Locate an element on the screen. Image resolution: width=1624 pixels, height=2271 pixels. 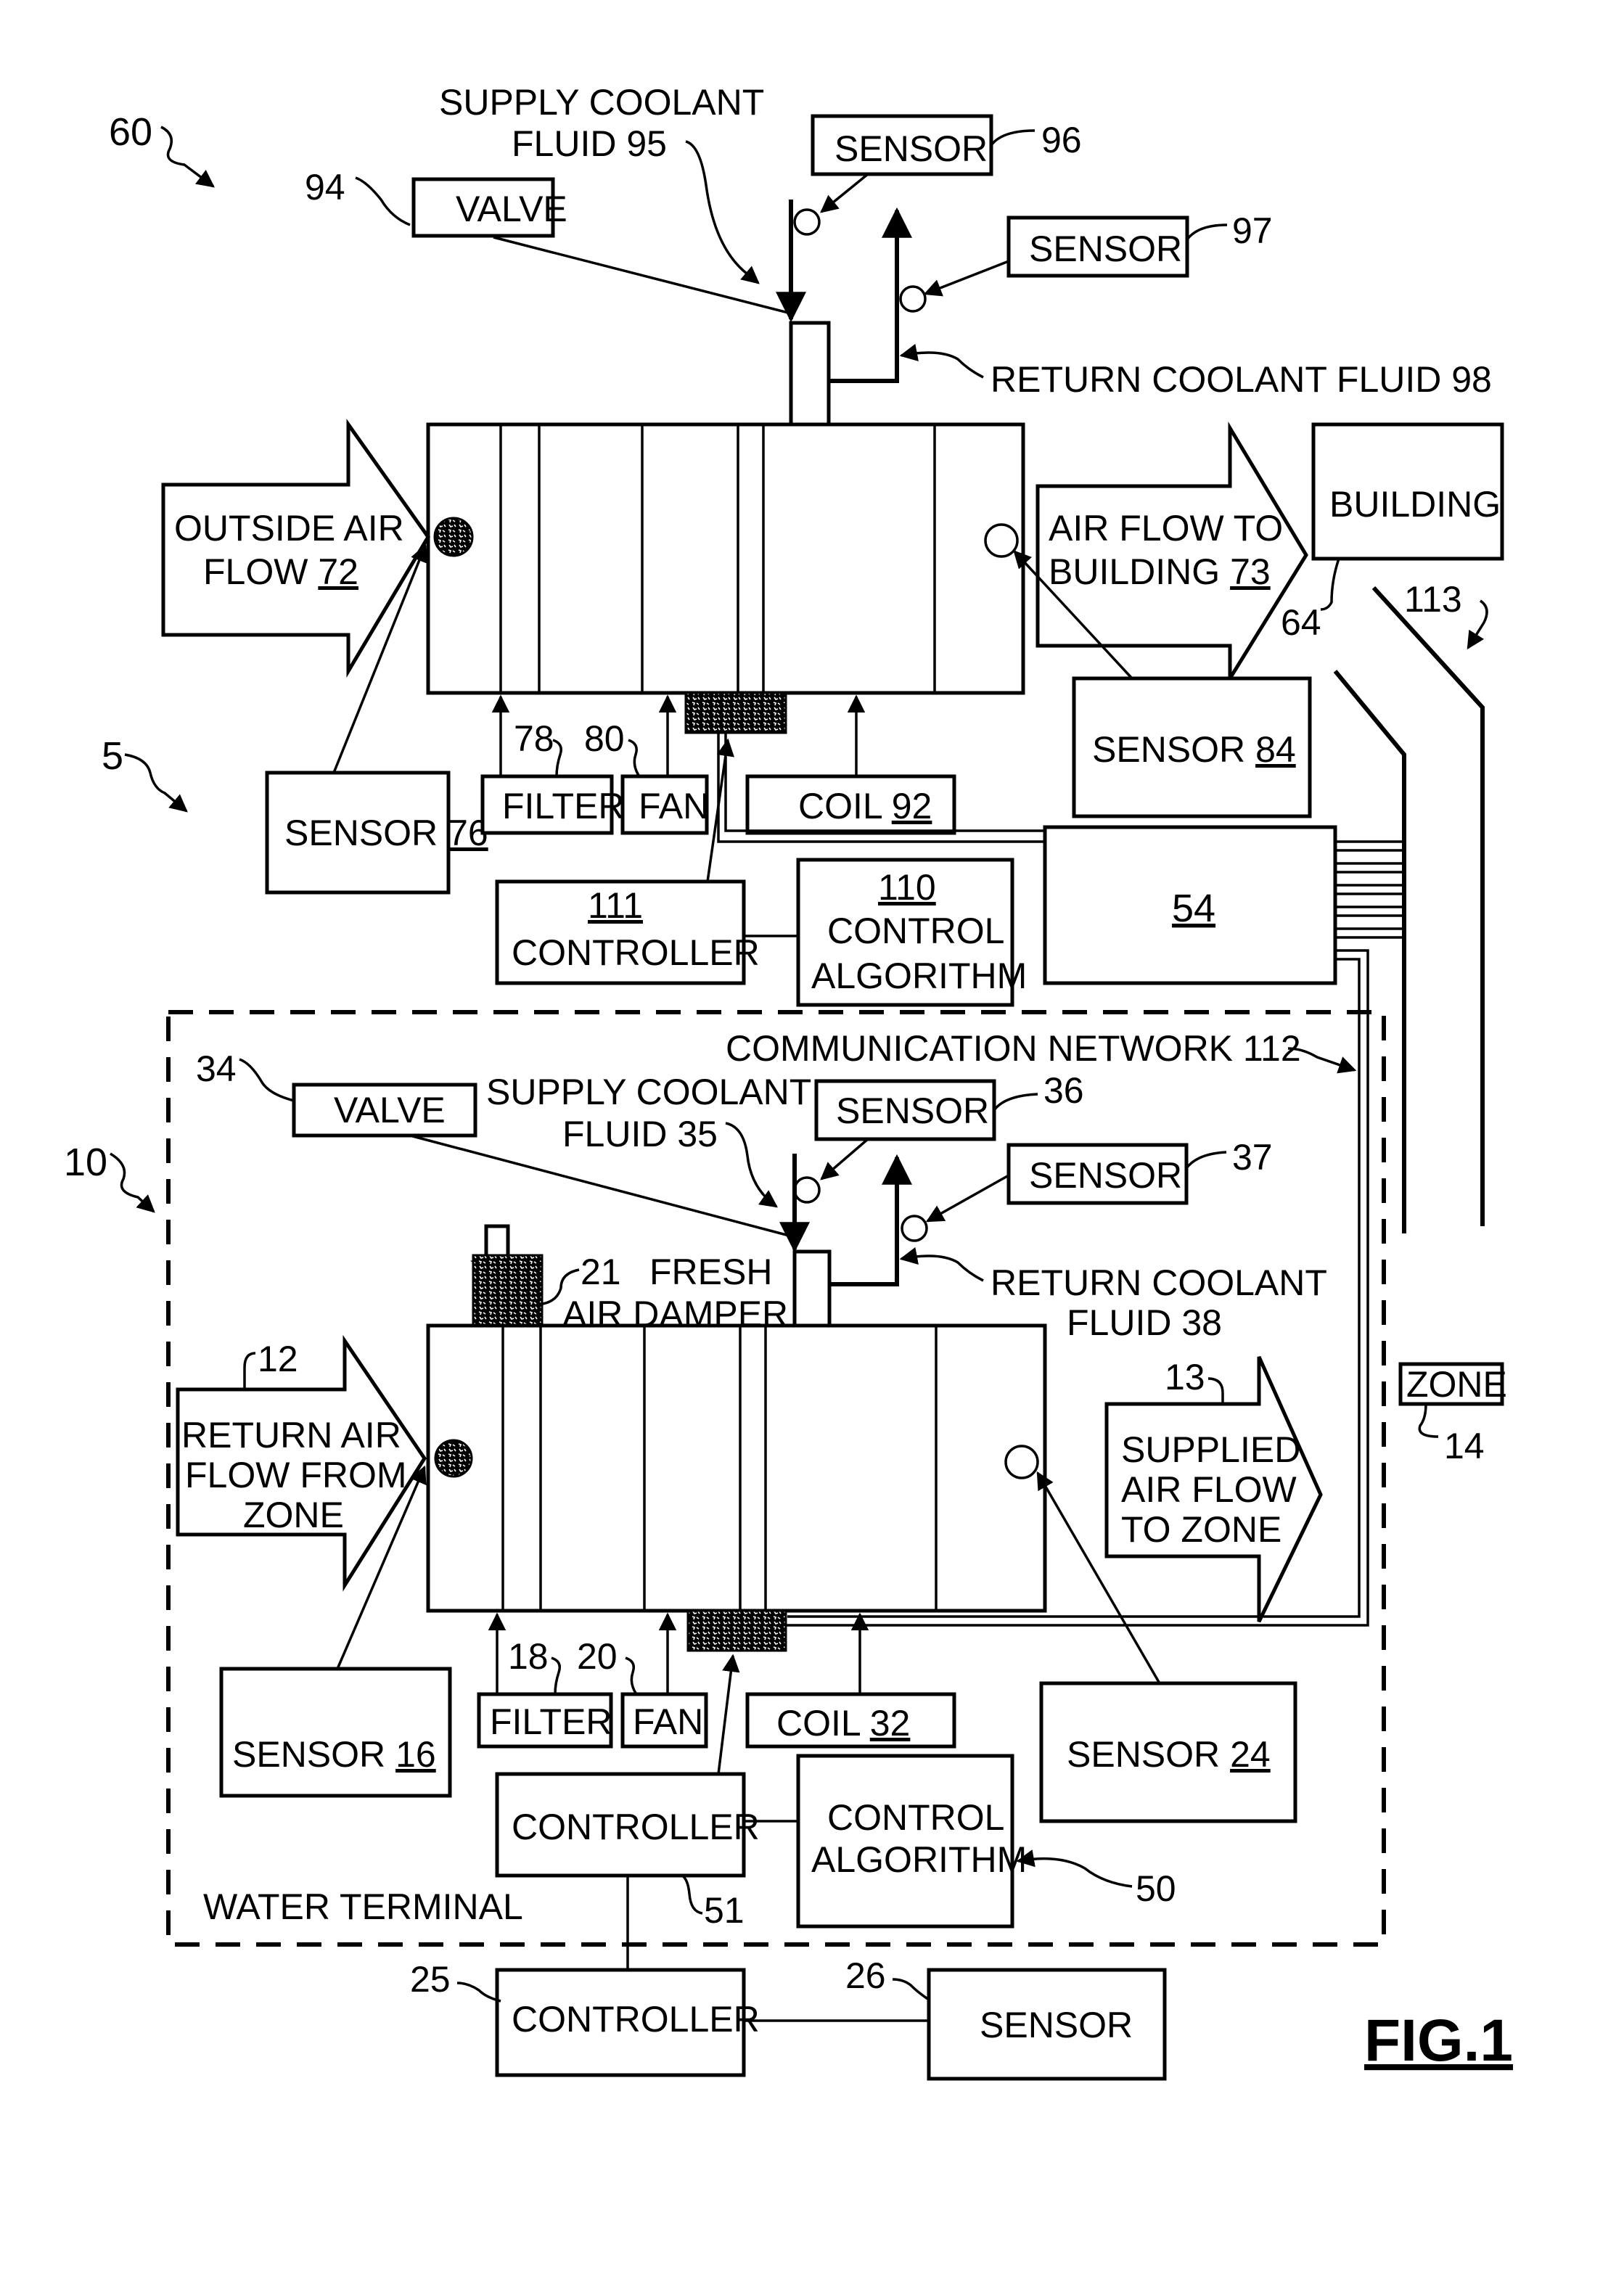
sensor-37-probe is located at coordinates (915, 1228).